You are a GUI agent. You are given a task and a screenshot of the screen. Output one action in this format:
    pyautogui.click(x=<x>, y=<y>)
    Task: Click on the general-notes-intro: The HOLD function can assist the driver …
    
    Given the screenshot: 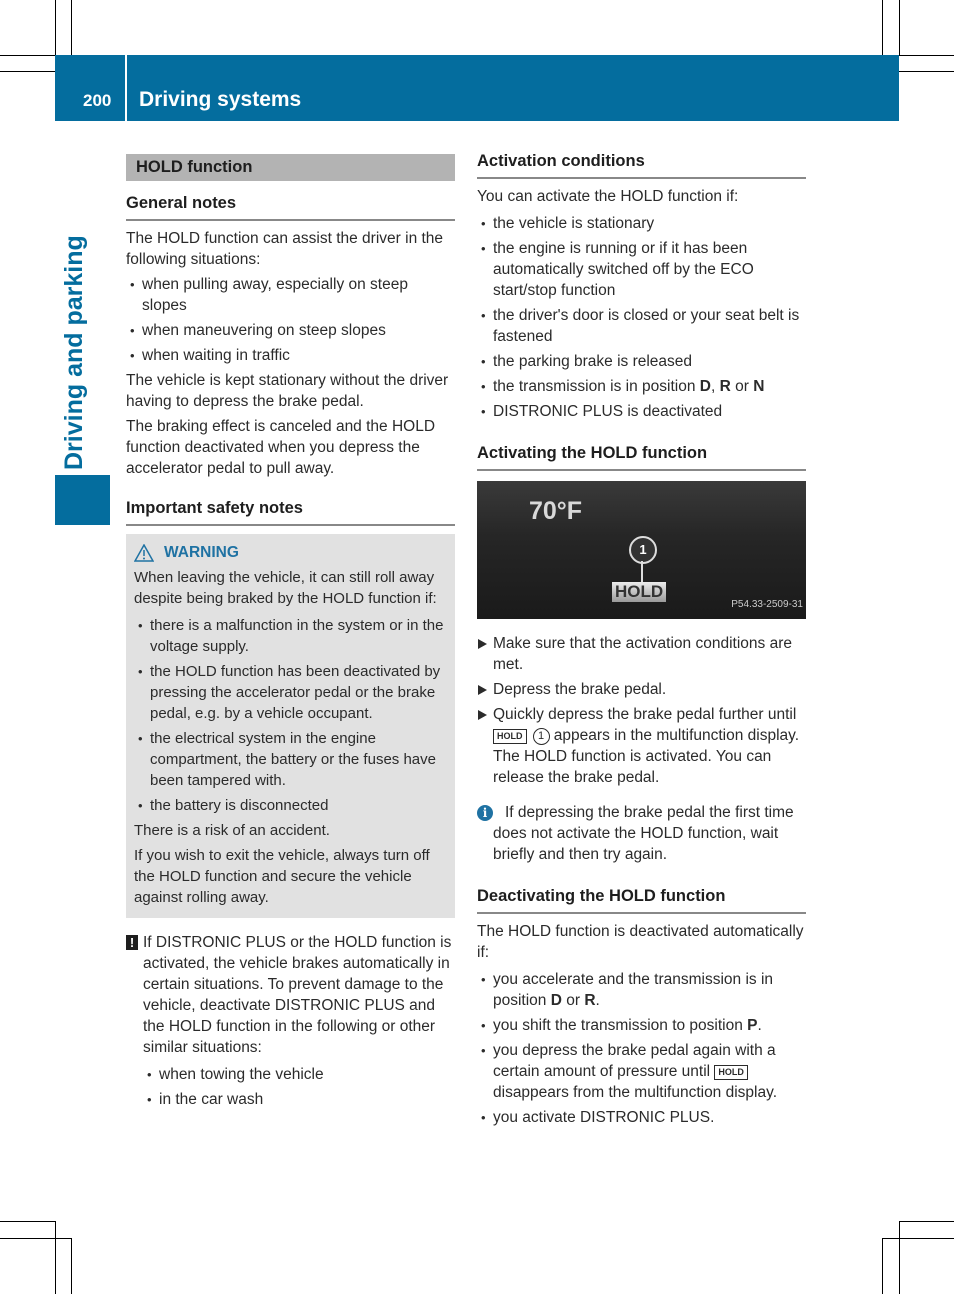 What is the action you would take?
    pyautogui.click(x=285, y=249)
    